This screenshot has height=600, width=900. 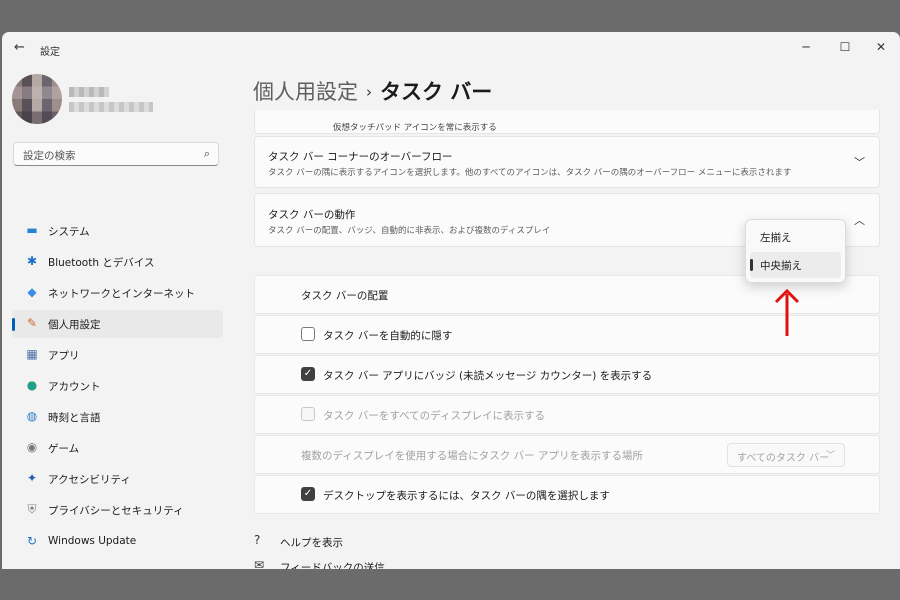 What do you see at coordinates (781, 266) in the screenshot?
I see `alignment-option-center-label: 中央揃え` at bounding box center [781, 266].